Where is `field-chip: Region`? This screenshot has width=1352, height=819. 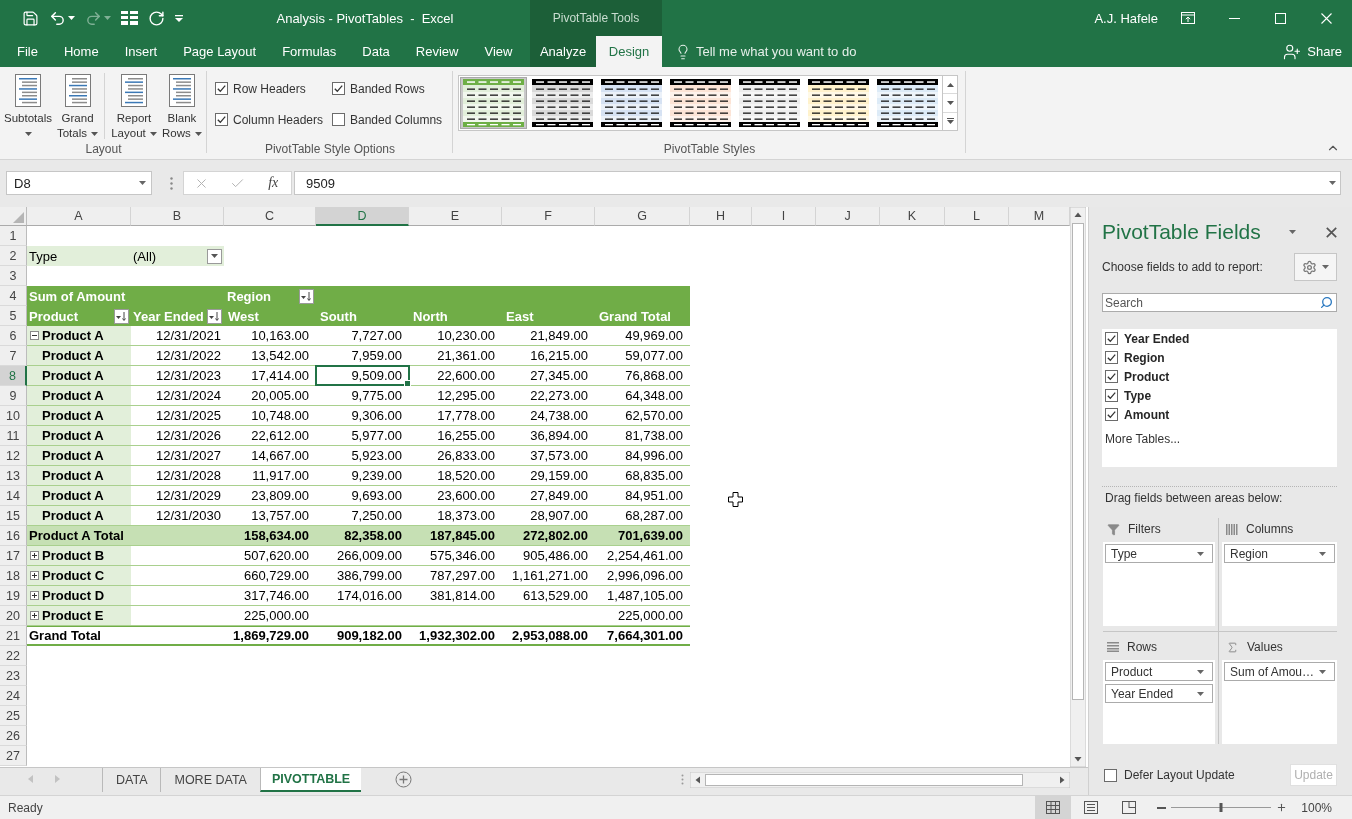 field-chip: Region is located at coordinates (1279, 553).